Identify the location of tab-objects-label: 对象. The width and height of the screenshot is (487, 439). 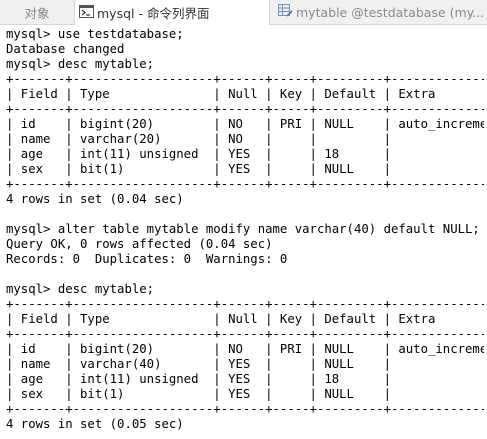
(37, 13).